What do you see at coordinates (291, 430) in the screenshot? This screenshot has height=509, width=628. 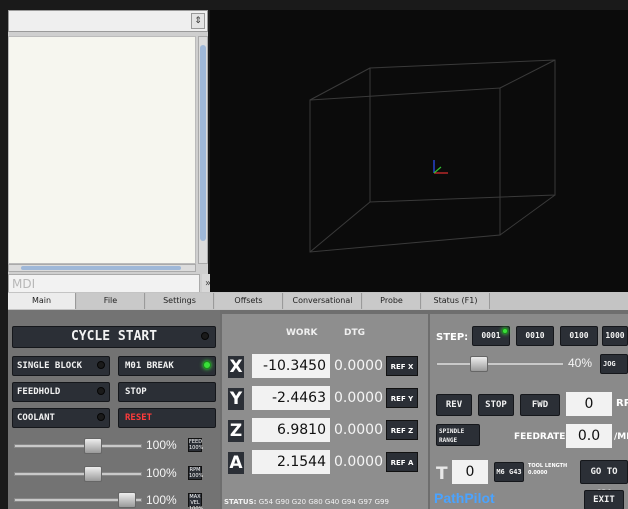 I see `dro-z-work: 6.9810` at bounding box center [291, 430].